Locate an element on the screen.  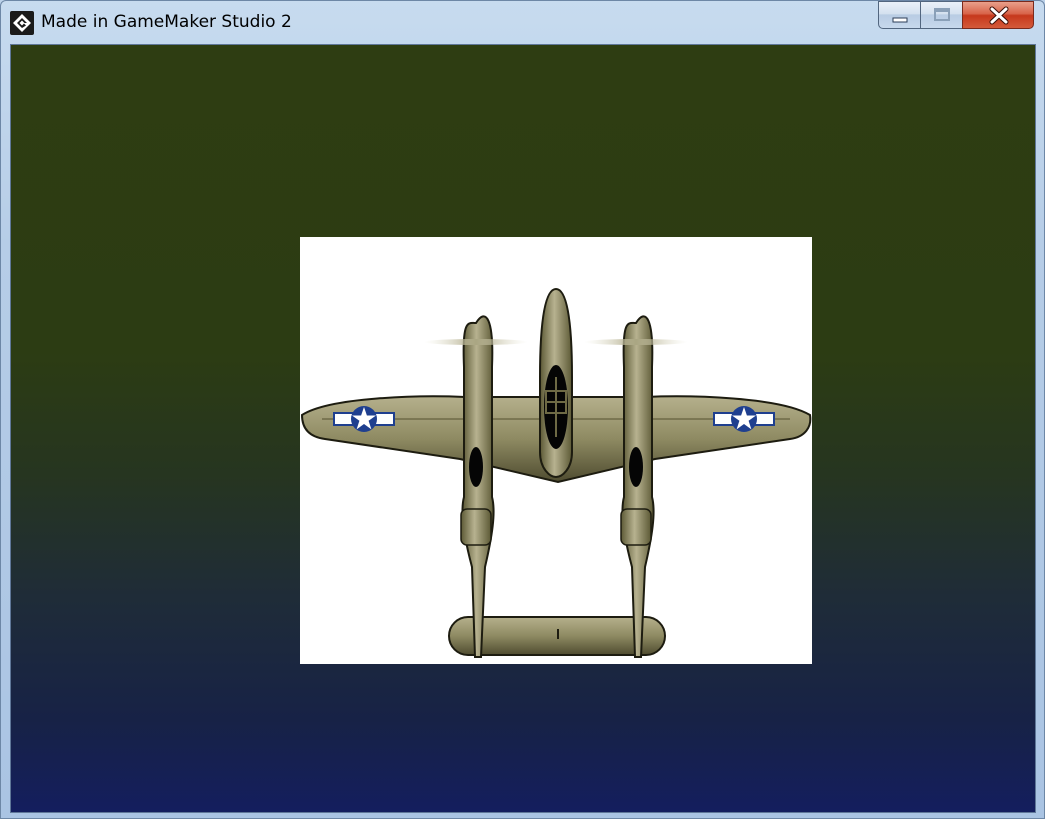
left-boom is located at coordinates (477, 486).